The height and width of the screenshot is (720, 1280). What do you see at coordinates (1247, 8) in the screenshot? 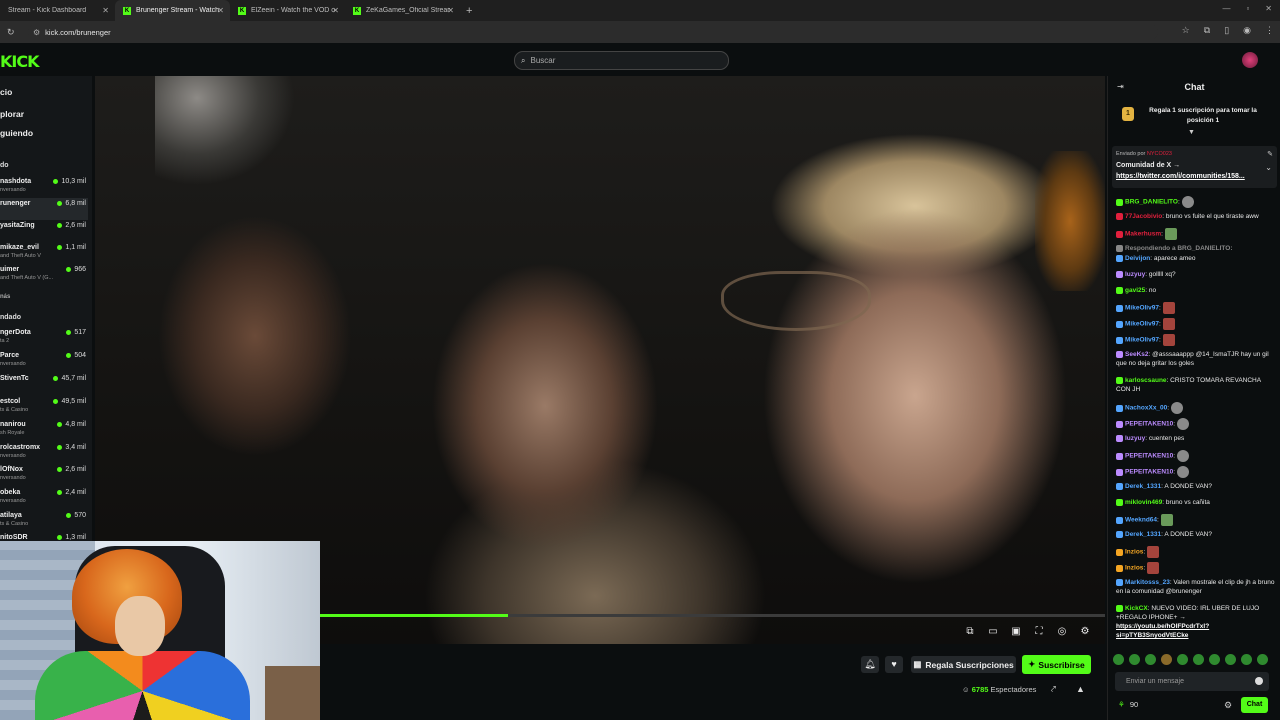
I see `maximize-icon: ▫` at bounding box center [1247, 8].